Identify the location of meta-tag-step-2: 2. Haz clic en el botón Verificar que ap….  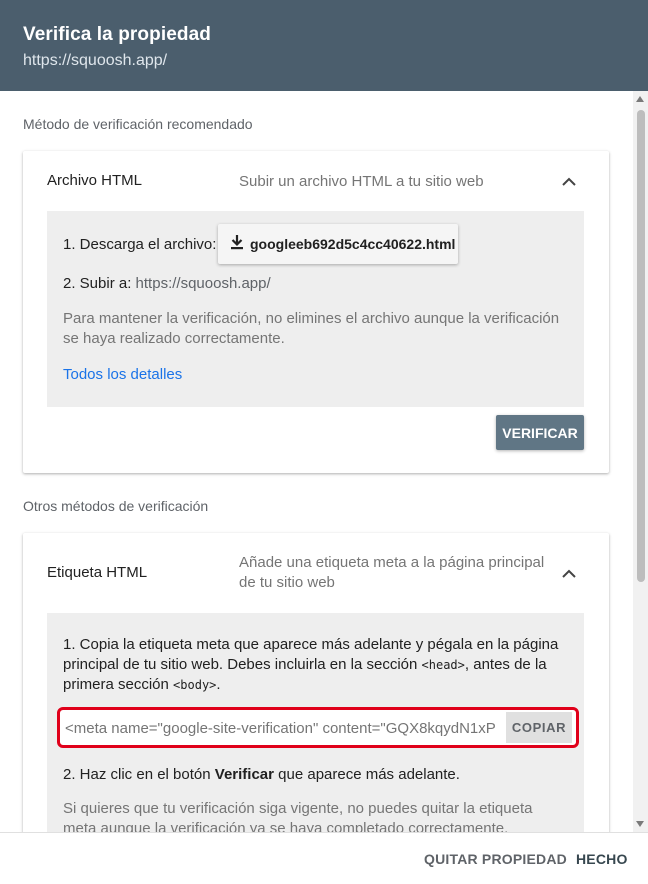
(315, 775).